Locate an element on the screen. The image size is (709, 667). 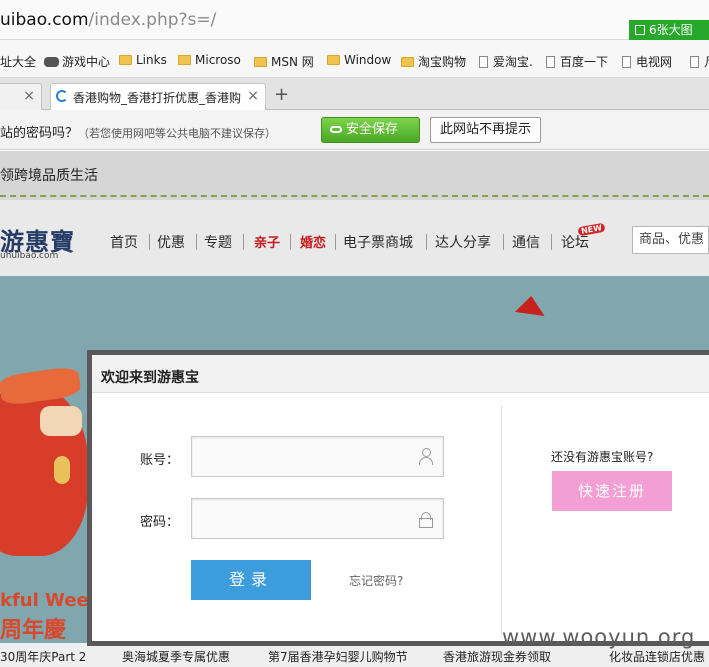
nav-share: 达人分享 is located at coordinates (463, 242).